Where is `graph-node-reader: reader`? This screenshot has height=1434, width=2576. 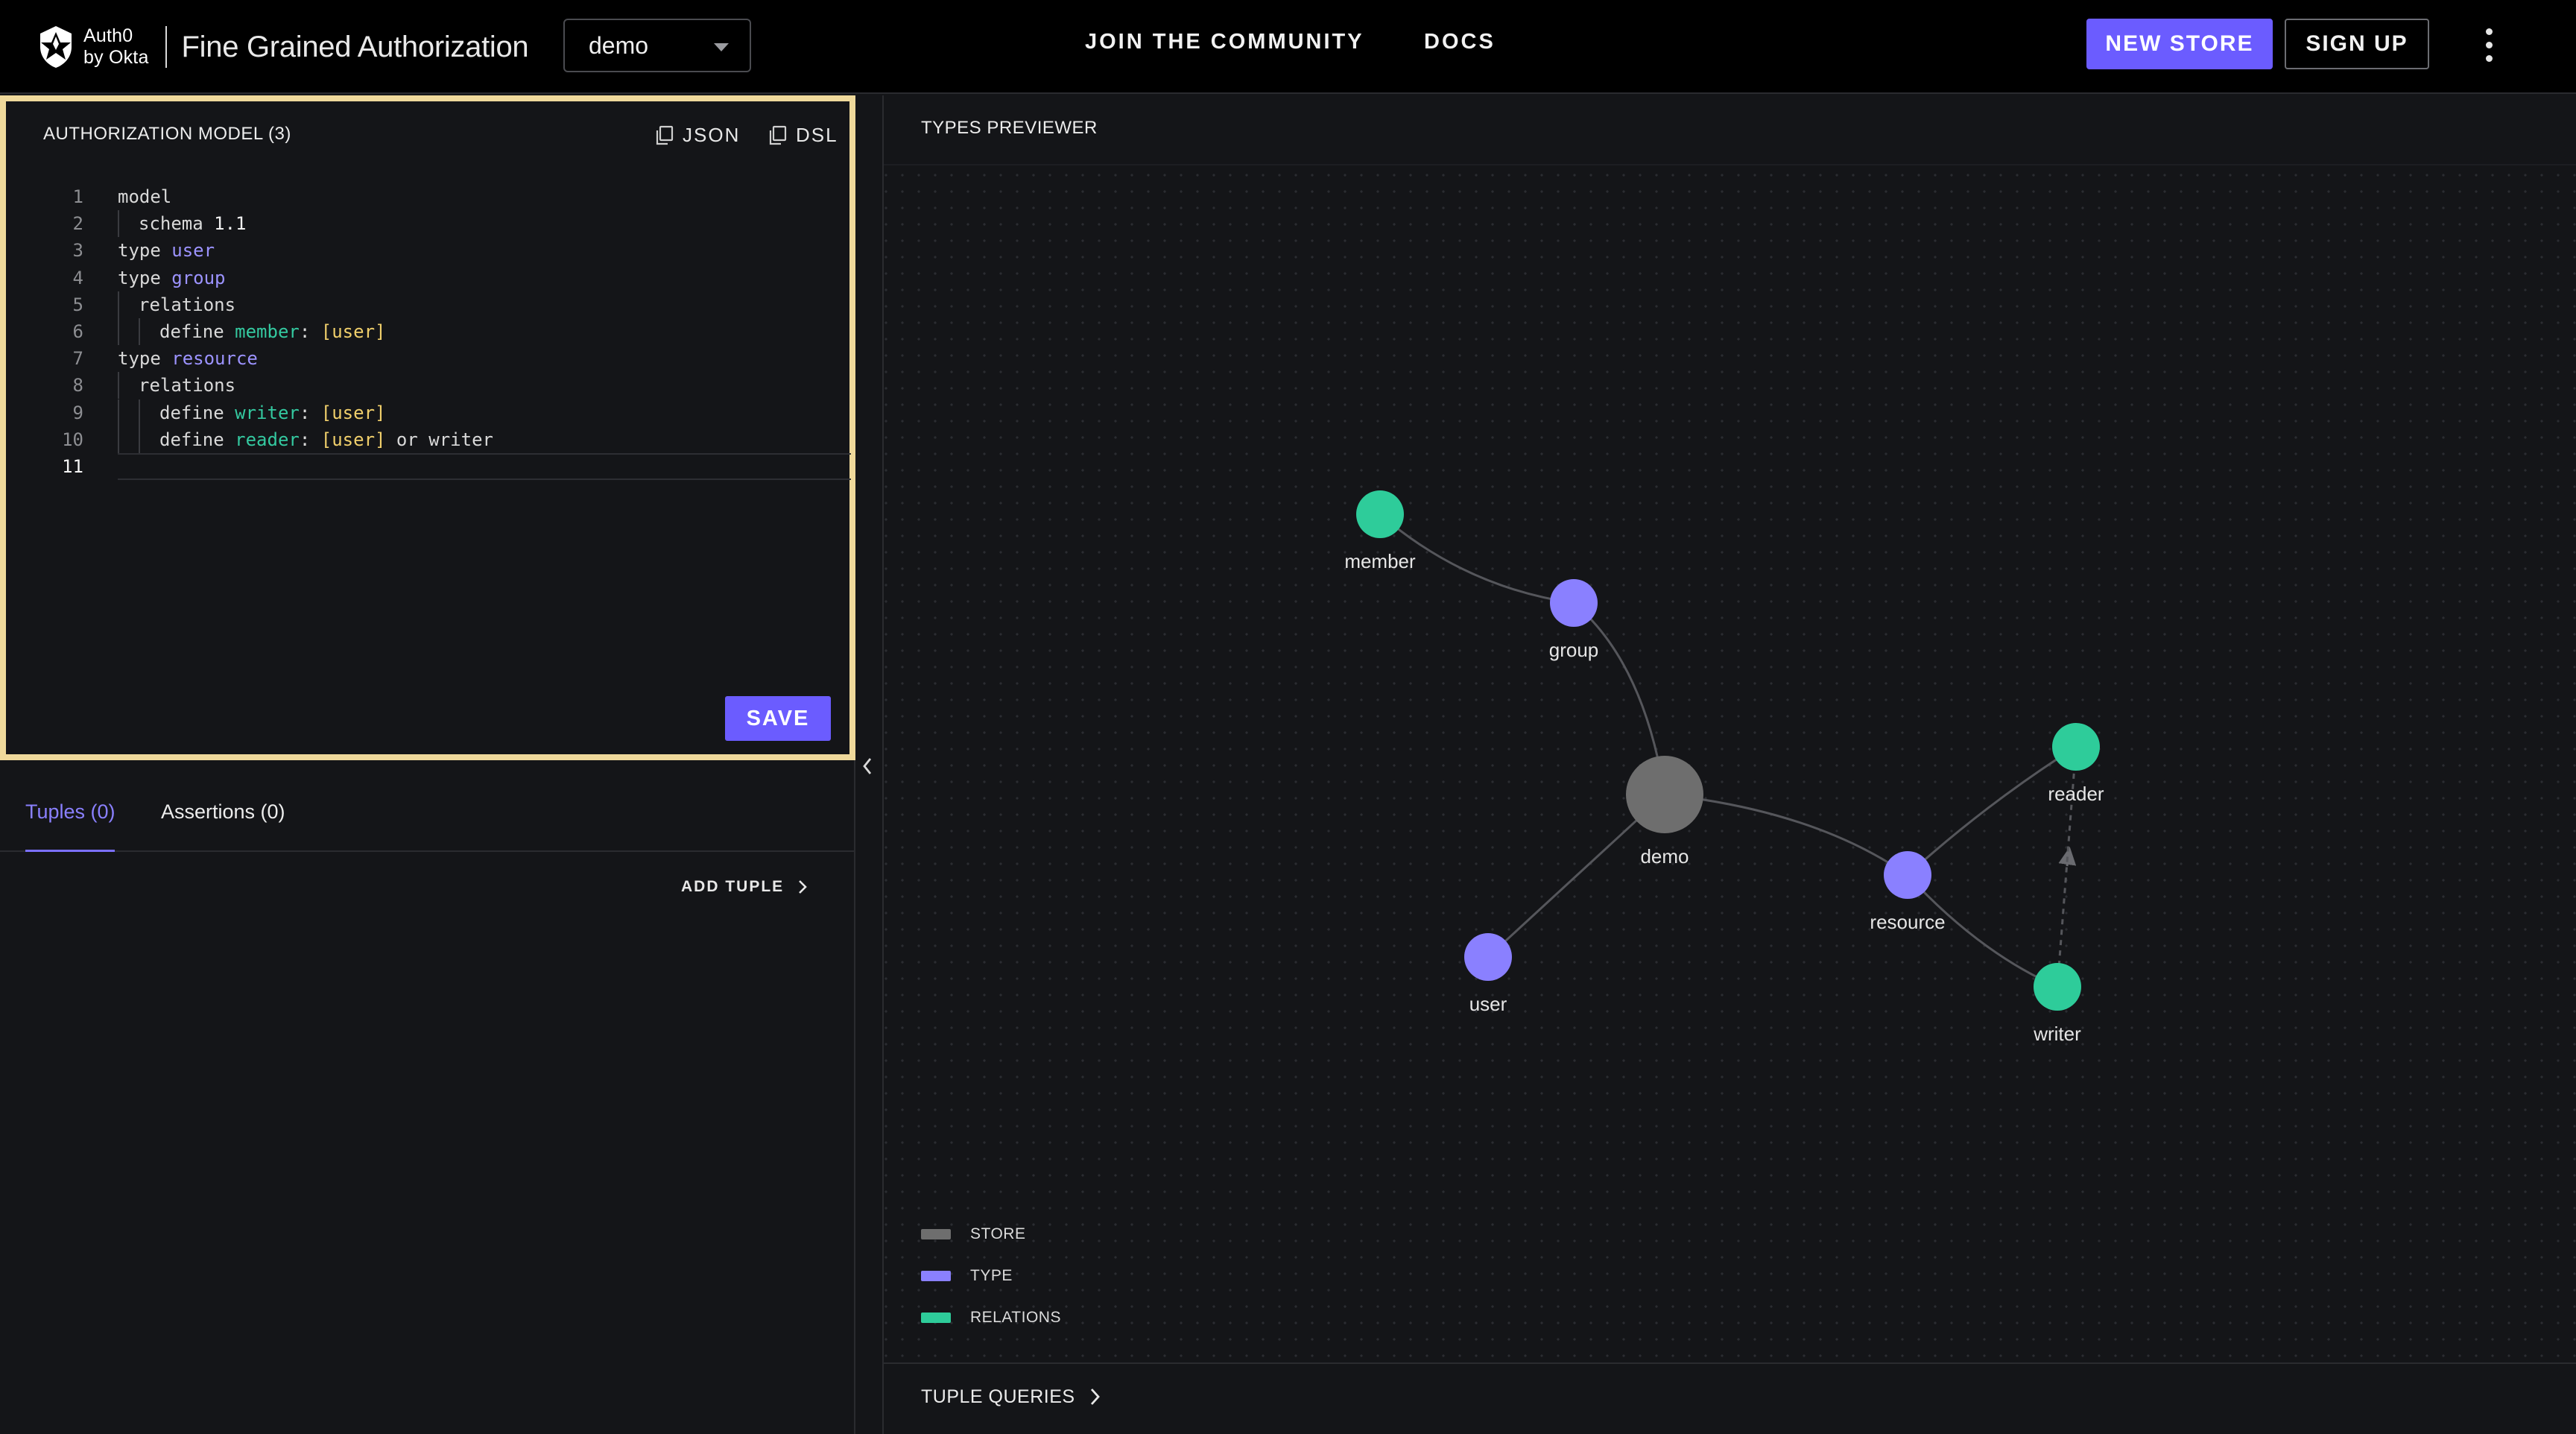 graph-node-reader: reader is located at coordinates (2076, 764).